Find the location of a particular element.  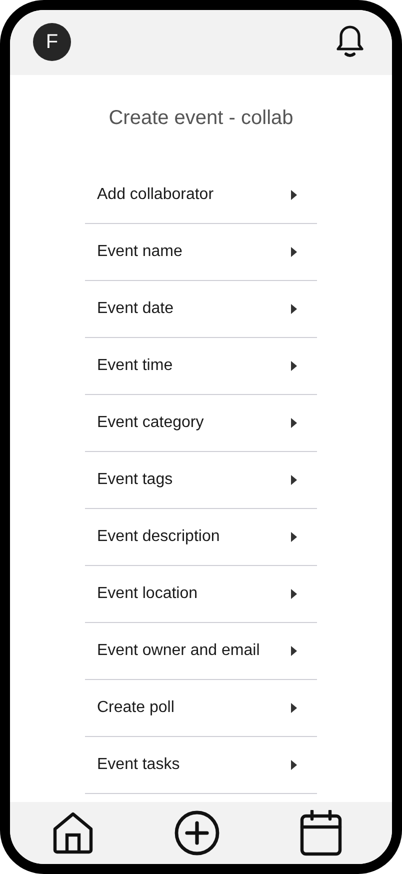

add-icon is located at coordinates (197, 833).